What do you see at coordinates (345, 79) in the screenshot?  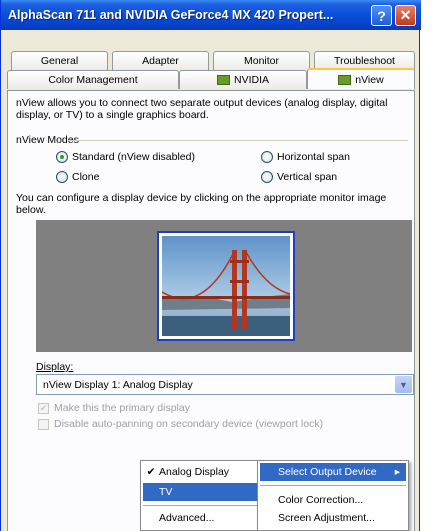 I see `nview-logo-icon` at bounding box center [345, 79].